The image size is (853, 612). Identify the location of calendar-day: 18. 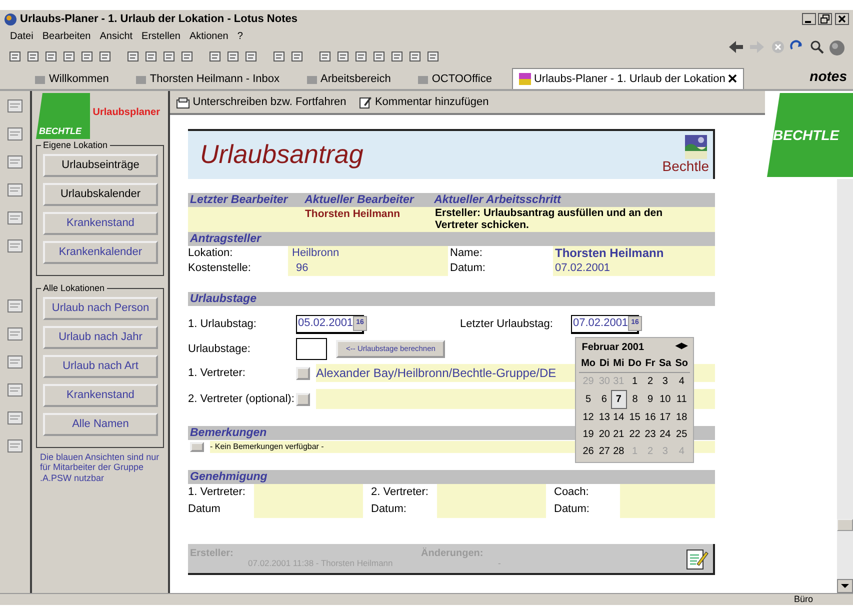
(681, 417).